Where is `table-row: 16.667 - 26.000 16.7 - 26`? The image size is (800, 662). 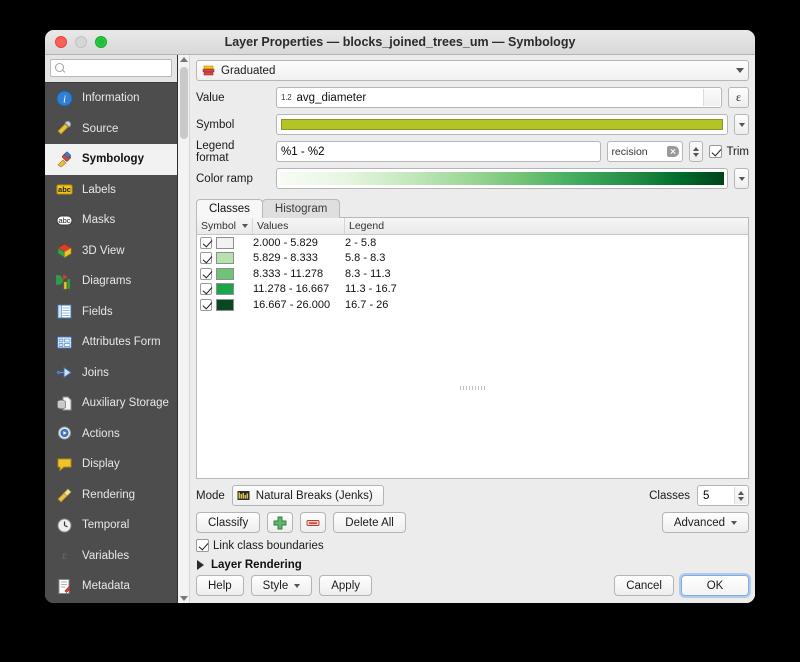
table-row: 16.667 - 26.000 16.7 - 26 is located at coordinates (472, 305).